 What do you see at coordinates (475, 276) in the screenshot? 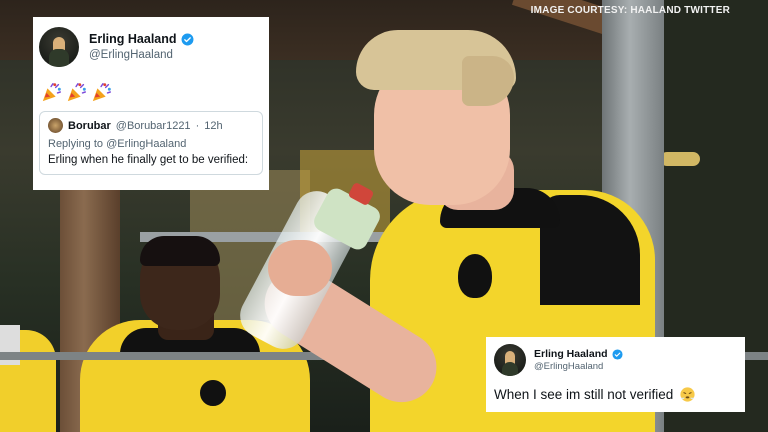
I see `player-main-badge` at bounding box center [475, 276].